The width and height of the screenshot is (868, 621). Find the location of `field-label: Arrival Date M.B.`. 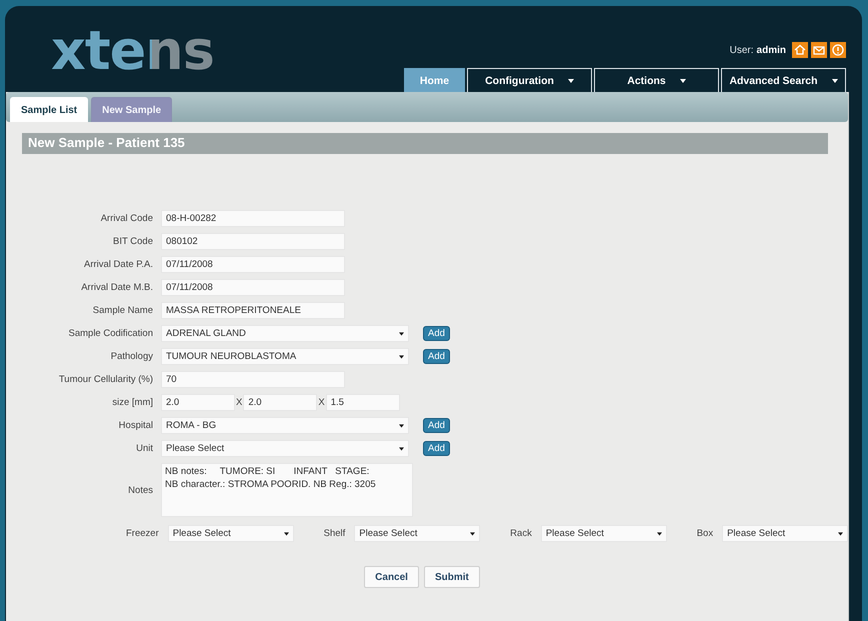

field-label: Arrival Date M.B. is located at coordinates (117, 287).